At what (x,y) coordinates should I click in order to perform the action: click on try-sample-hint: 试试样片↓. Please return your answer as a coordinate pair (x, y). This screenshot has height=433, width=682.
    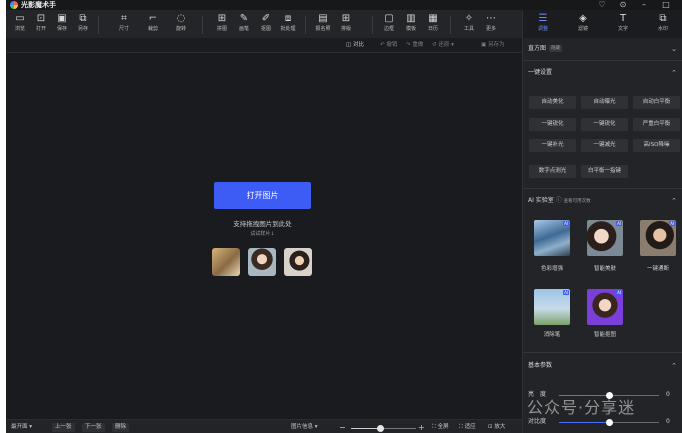
    Looking at the image, I should click on (262, 234).